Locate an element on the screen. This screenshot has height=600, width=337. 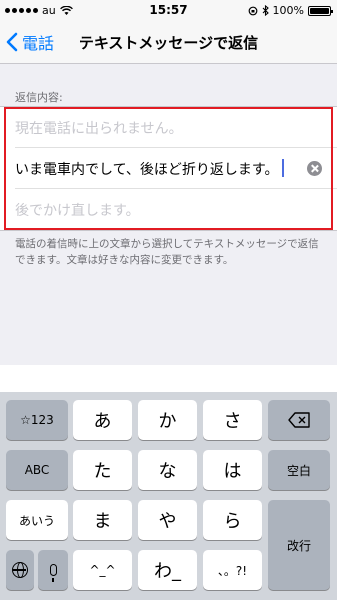
globe-key is located at coordinates (20, 570).